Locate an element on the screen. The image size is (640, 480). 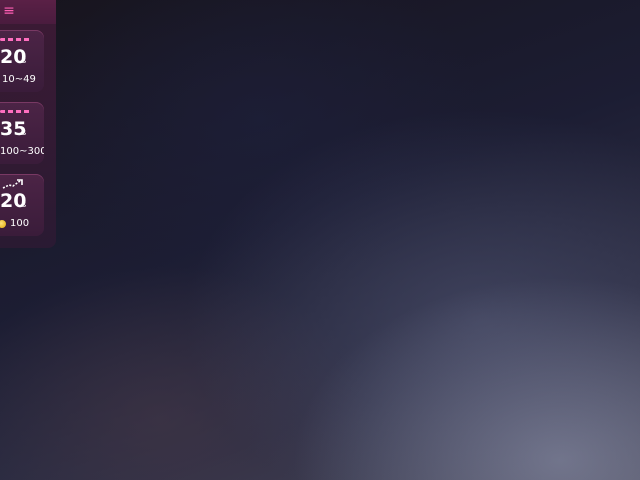
trend-up-icon is located at coordinates (12, 184).